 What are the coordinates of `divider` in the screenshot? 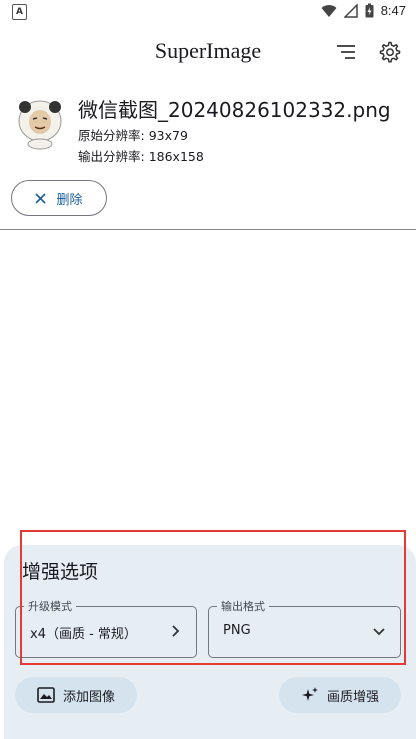 It's located at (208, 229).